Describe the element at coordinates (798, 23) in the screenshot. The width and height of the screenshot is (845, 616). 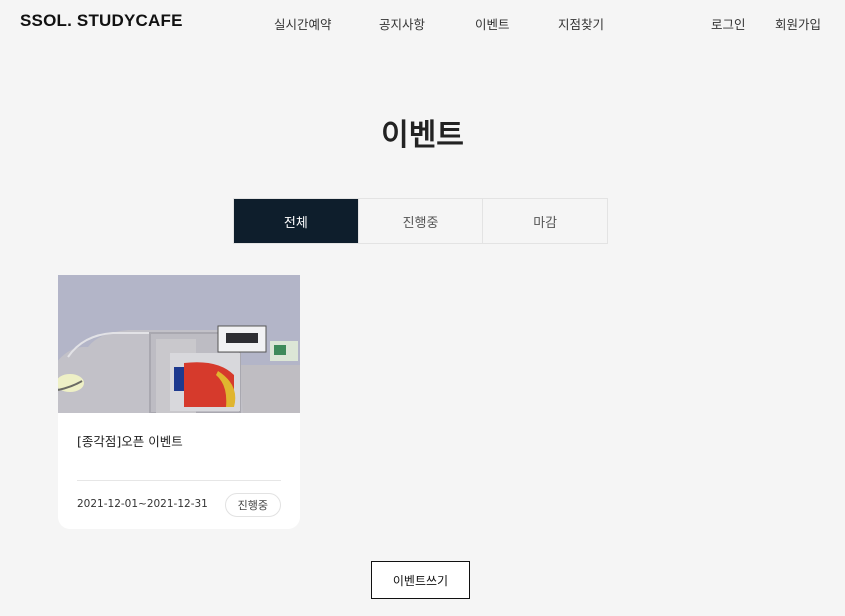
I see `signup-link: 회원가입` at that location.